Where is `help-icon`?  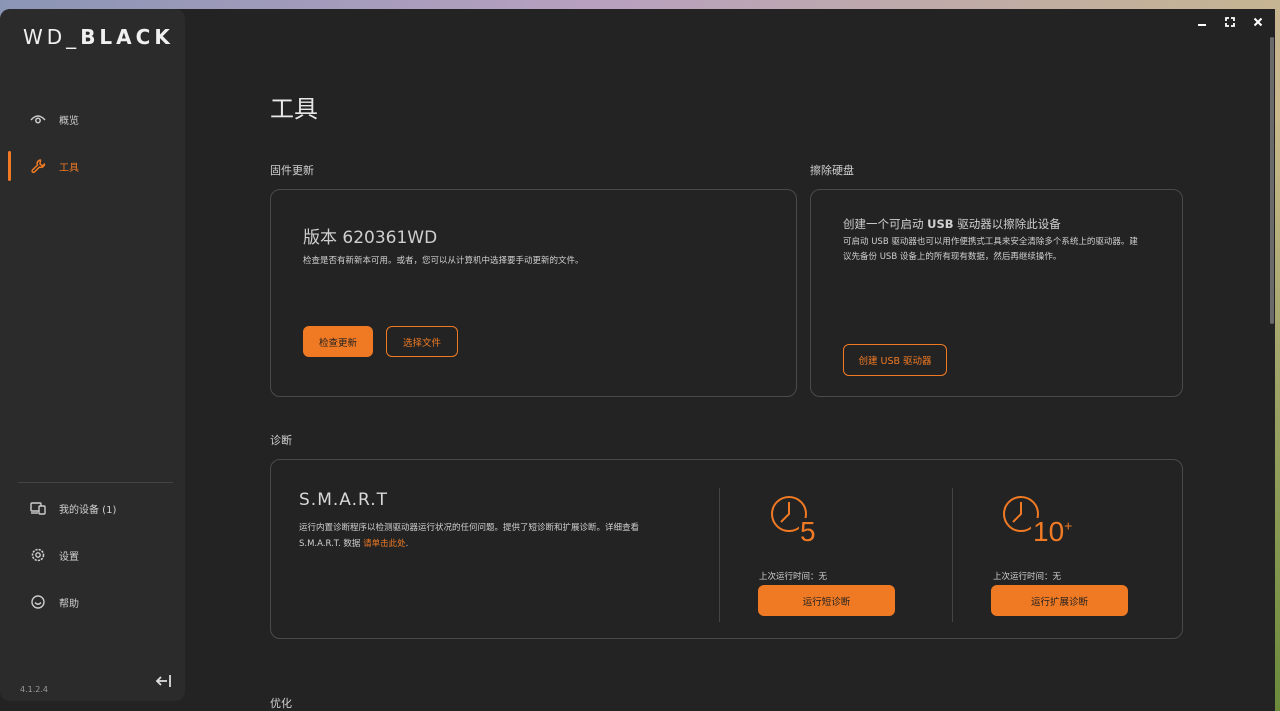
help-icon is located at coordinates (38, 602).